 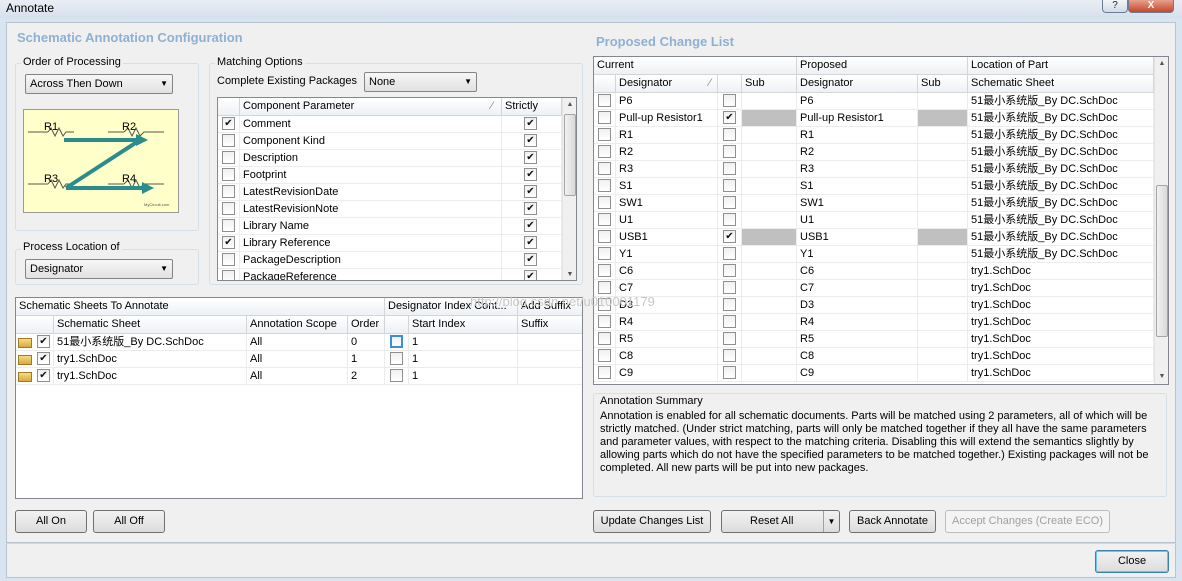 What do you see at coordinates (874, 271) in the screenshot?
I see `change-row: C6 C6 try1.SchDoc` at bounding box center [874, 271].